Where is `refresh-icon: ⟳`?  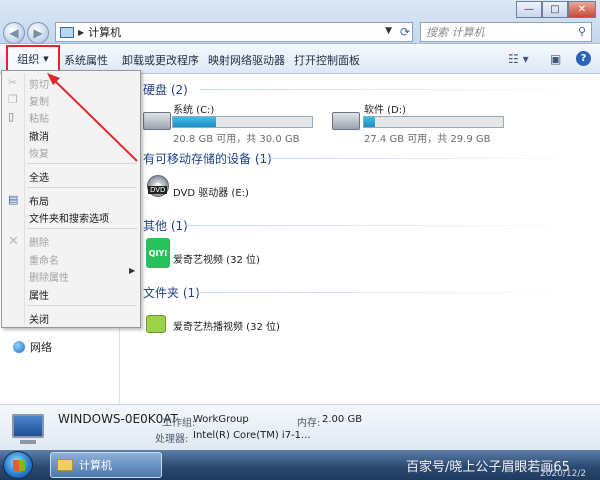
refresh-icon: ⟳ is located at coordinates (405, 32).